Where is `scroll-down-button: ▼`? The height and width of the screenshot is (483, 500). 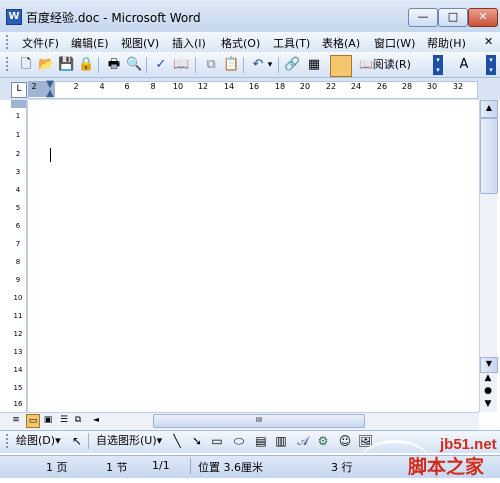 scroll-down-button: ▼ is located at coordinates (489, 365).